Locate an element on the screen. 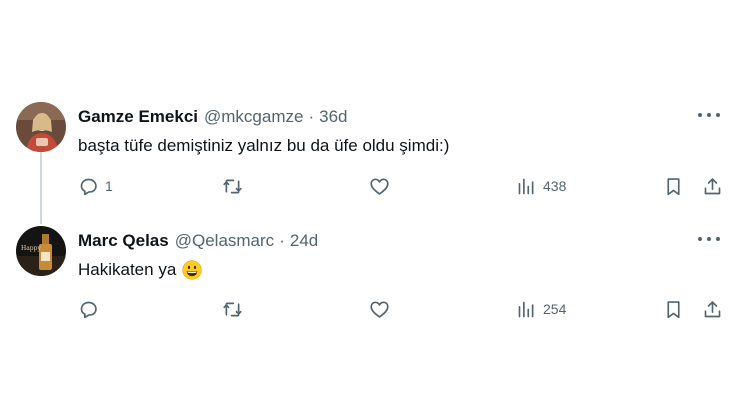 The width and height of the screenshot is (730, 420). avatar-caption: Happy is located at coordinates (31, 248).